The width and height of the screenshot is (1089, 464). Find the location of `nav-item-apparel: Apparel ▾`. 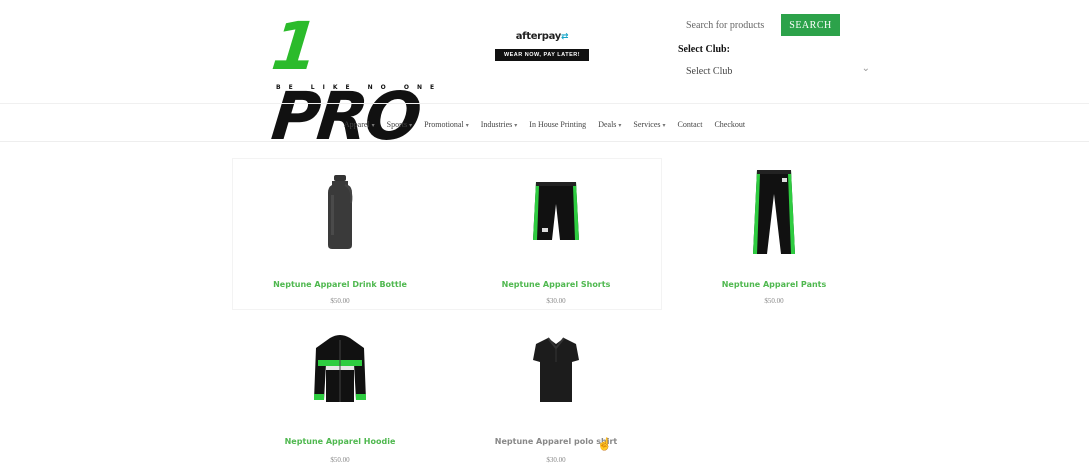

nav-item-apparel: Apparel ▾ is located at coordinates (359, 124).